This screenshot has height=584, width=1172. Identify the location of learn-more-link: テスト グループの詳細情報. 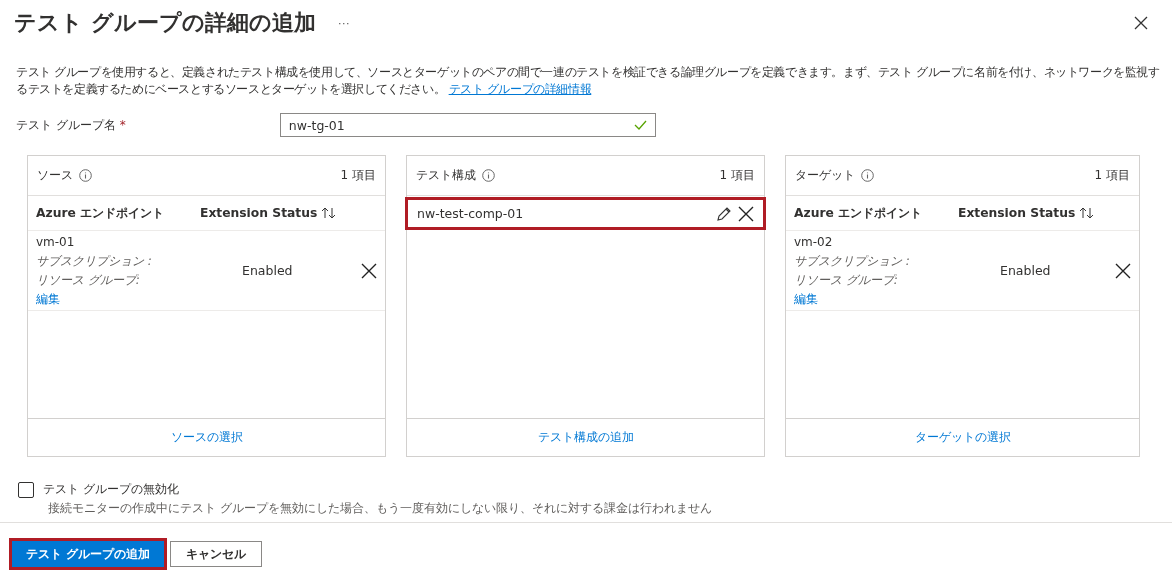
(520, 89).